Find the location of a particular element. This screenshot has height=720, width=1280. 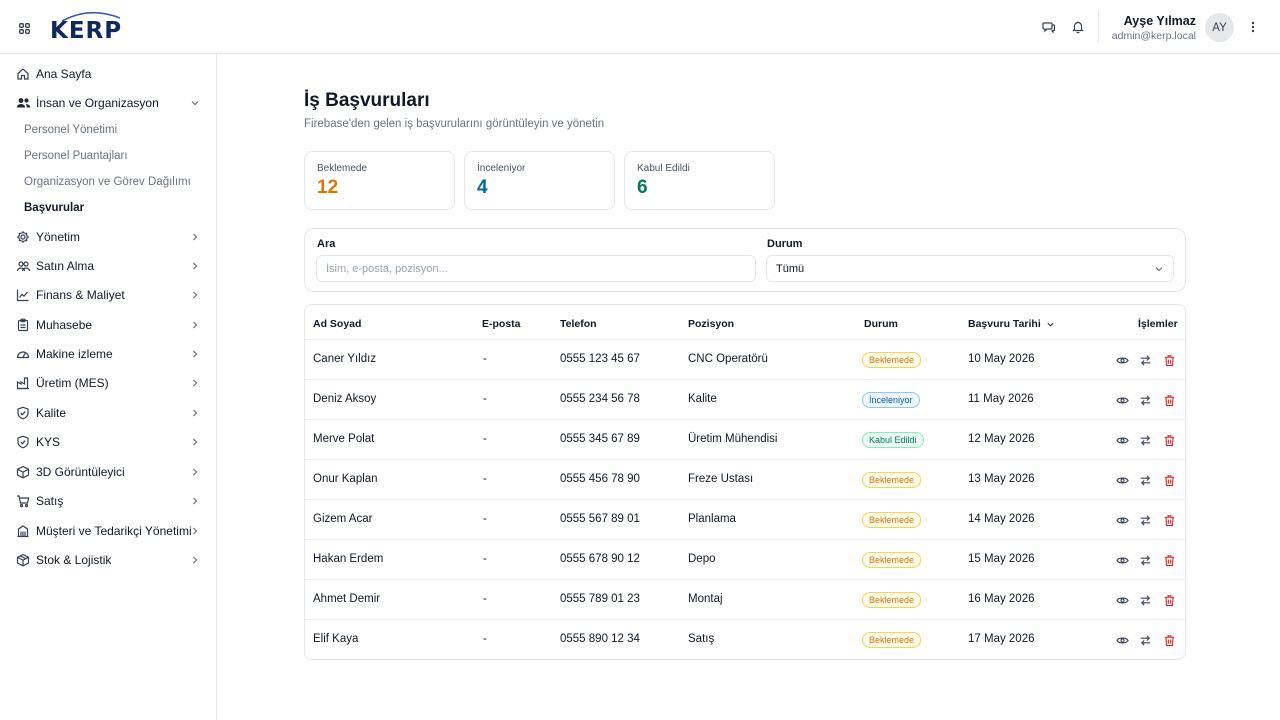

more-vertical-icon is located at coordinates (1253, 27).